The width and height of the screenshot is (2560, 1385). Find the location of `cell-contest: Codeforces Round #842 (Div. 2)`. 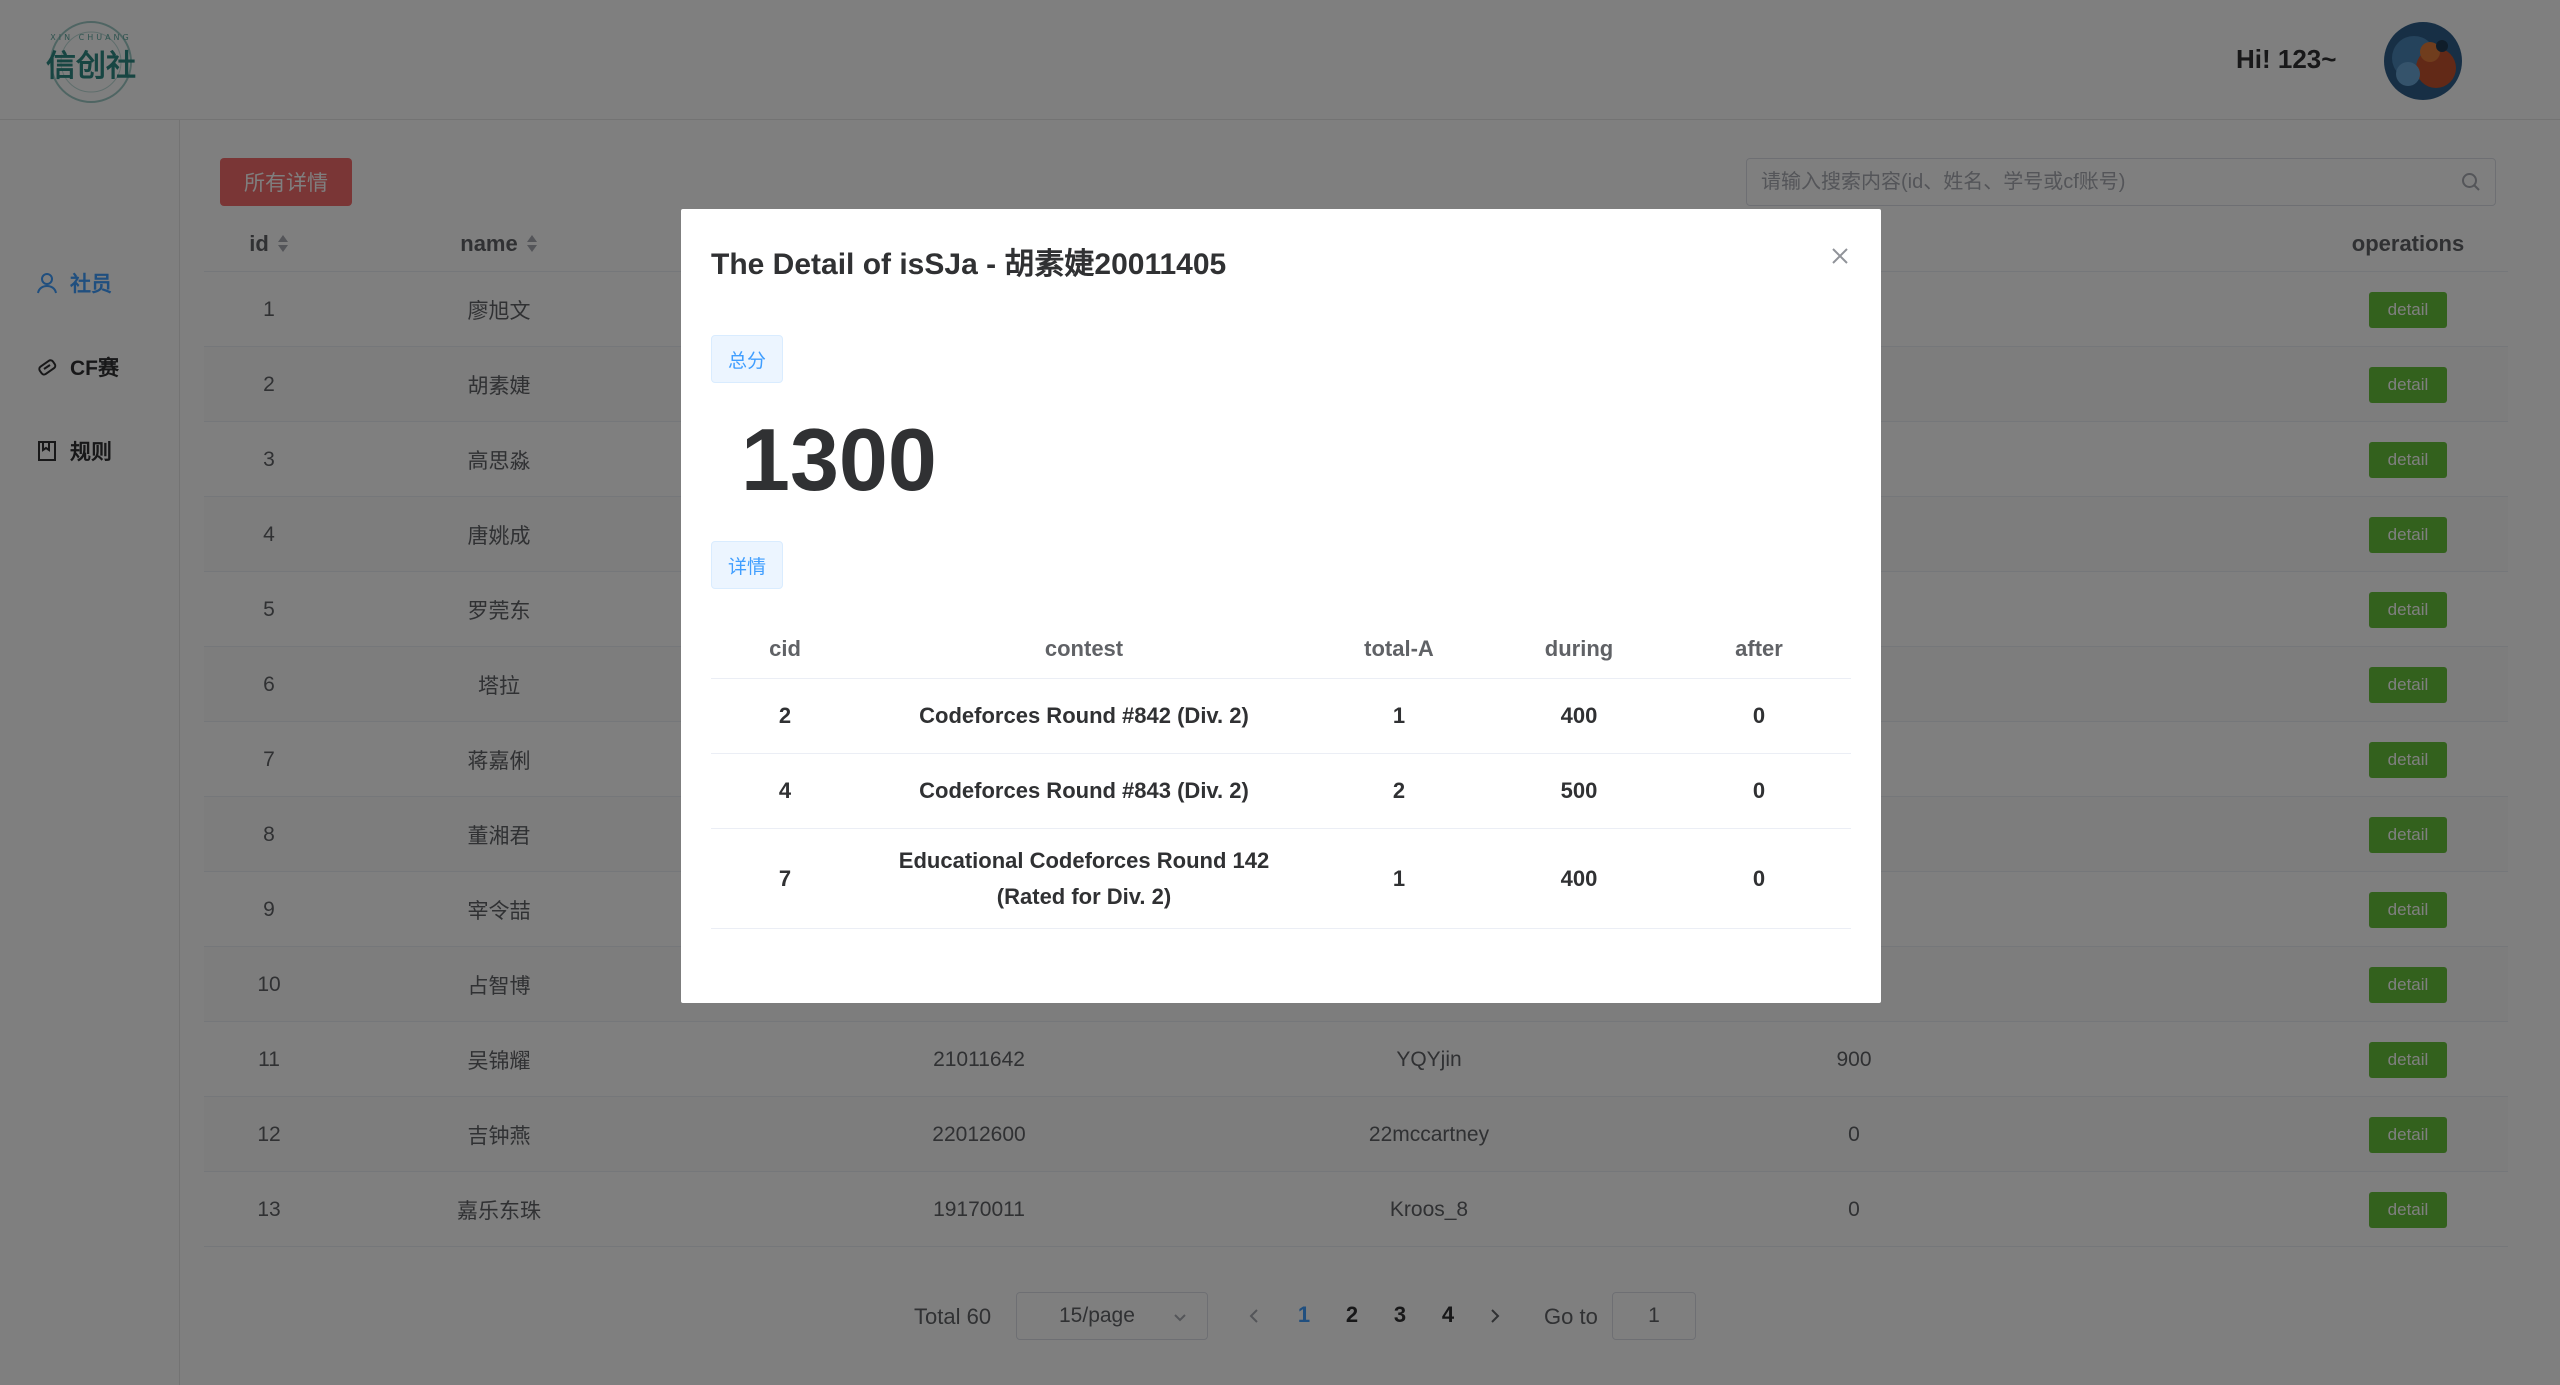

cell-contest: Codeforces Round #842 (Div. 2) is located at coordinates (1084, 715).